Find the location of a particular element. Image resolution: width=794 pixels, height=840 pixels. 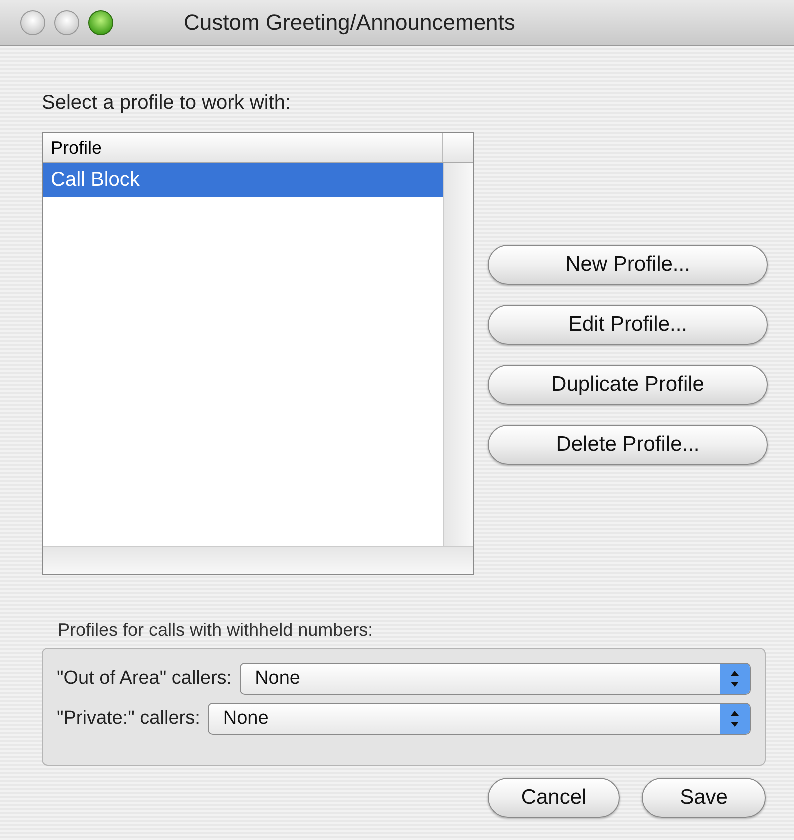

select-label: "Private:" callers: is located at coordinates (128, 718).